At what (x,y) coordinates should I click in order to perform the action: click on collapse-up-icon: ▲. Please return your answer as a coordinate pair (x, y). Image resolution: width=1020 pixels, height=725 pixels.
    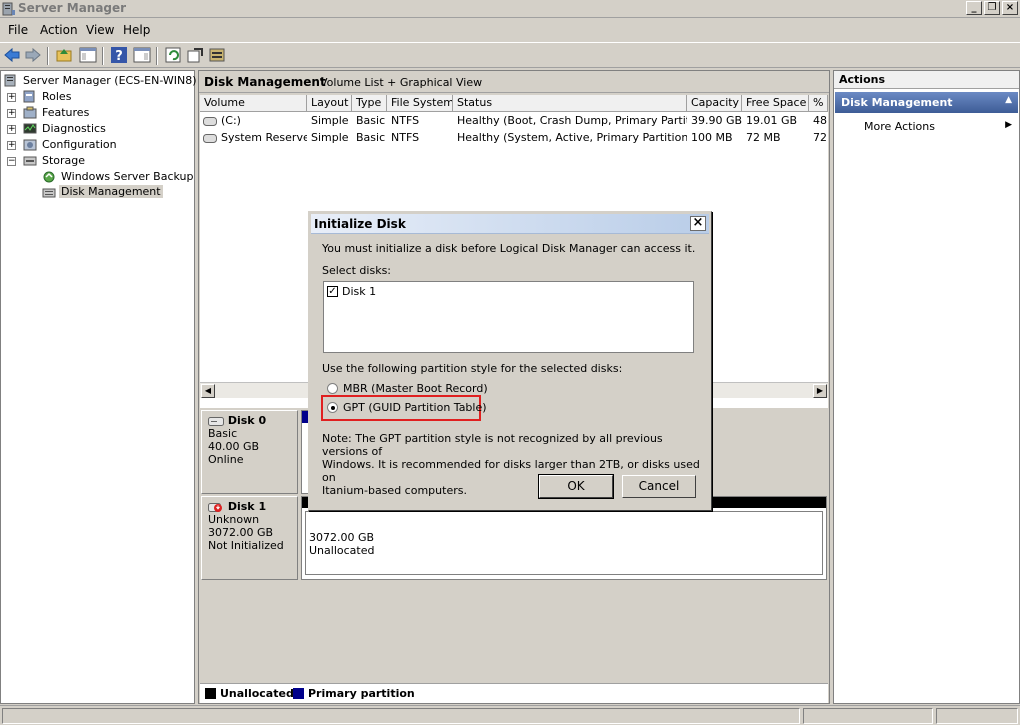
    Looking at the image, I should click on (1008, 100).